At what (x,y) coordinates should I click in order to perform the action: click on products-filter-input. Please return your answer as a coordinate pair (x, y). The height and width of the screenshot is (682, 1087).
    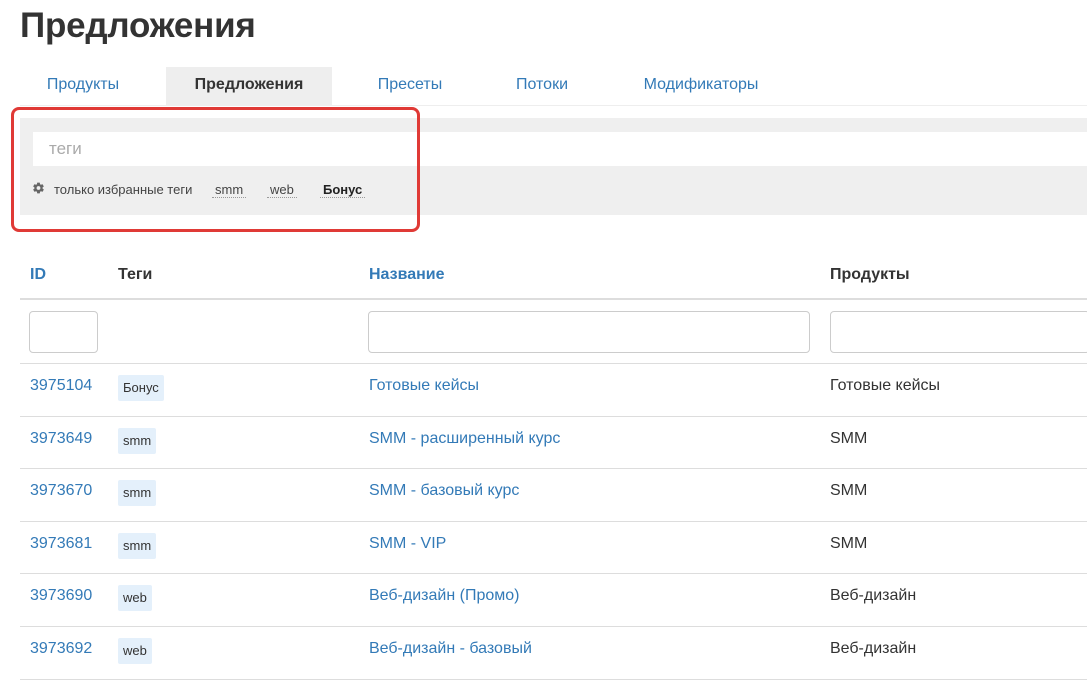
    Looking at the image, I should click on (958, 332).